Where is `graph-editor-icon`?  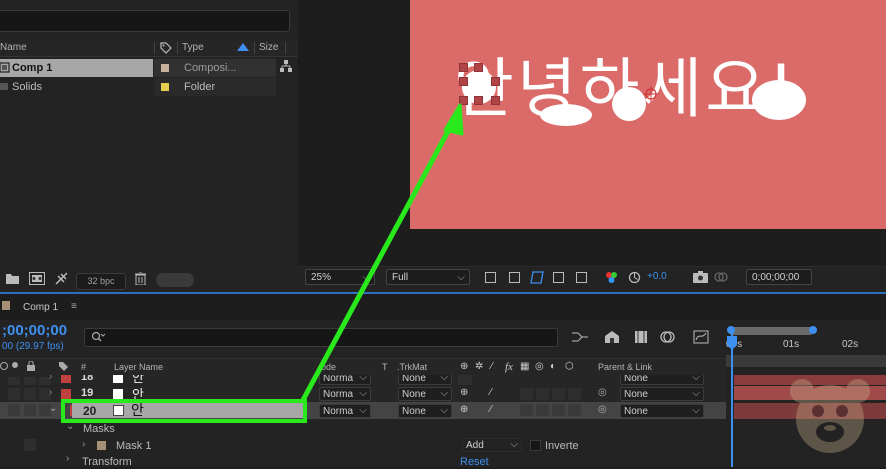 graph-editor-icon is located at coordinates (701, 338).